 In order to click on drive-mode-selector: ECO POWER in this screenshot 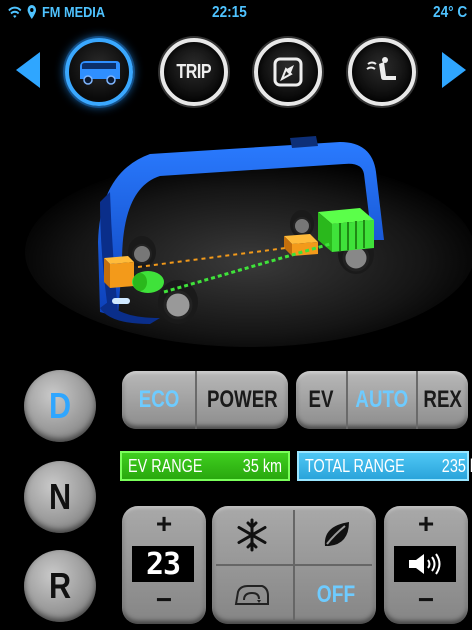, I will do `click(205, 400)`.